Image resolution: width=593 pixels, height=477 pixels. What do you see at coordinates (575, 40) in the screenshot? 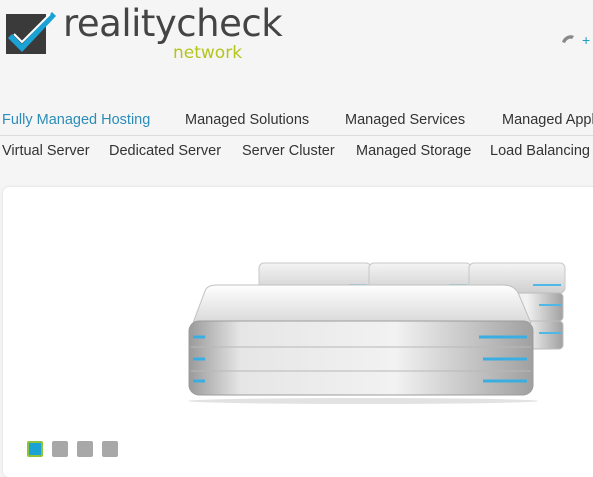
I see `phone-contact: +` at bounding box center [575, 40].